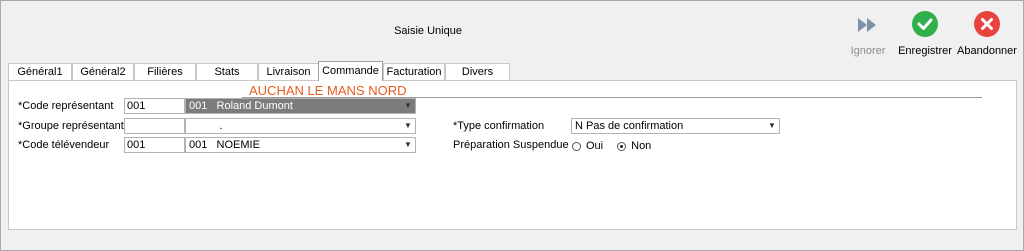 Image resolution: width=1024 pixels, height=251 pixels. I want to click on save-label: Enregistrer, so click(925, 51).